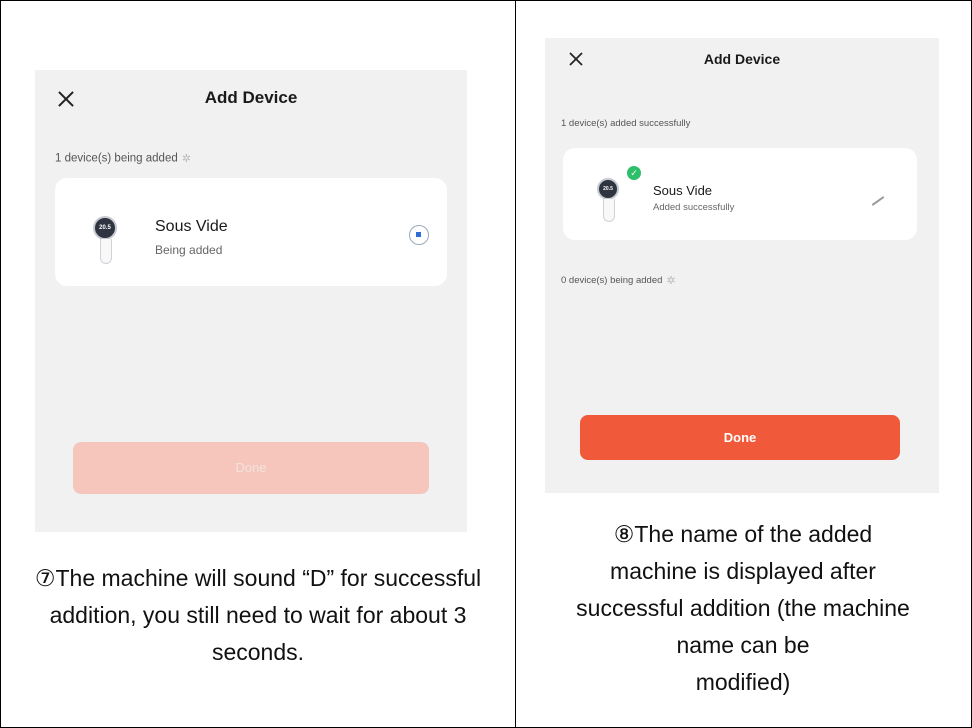 This screenshot has height=728, width=972. Describe the element at coordinates (878, 201) in the screenshot. I see `edit-icon` at that location.